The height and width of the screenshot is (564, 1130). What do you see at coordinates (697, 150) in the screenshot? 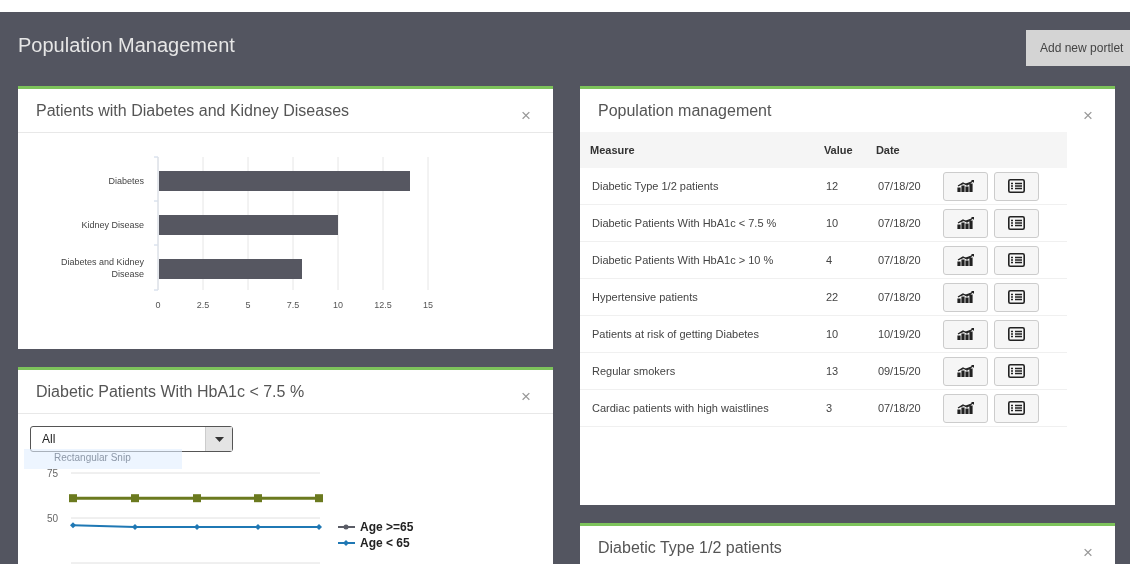
I see `column-header: Measure` at bounding box center [697, 150].